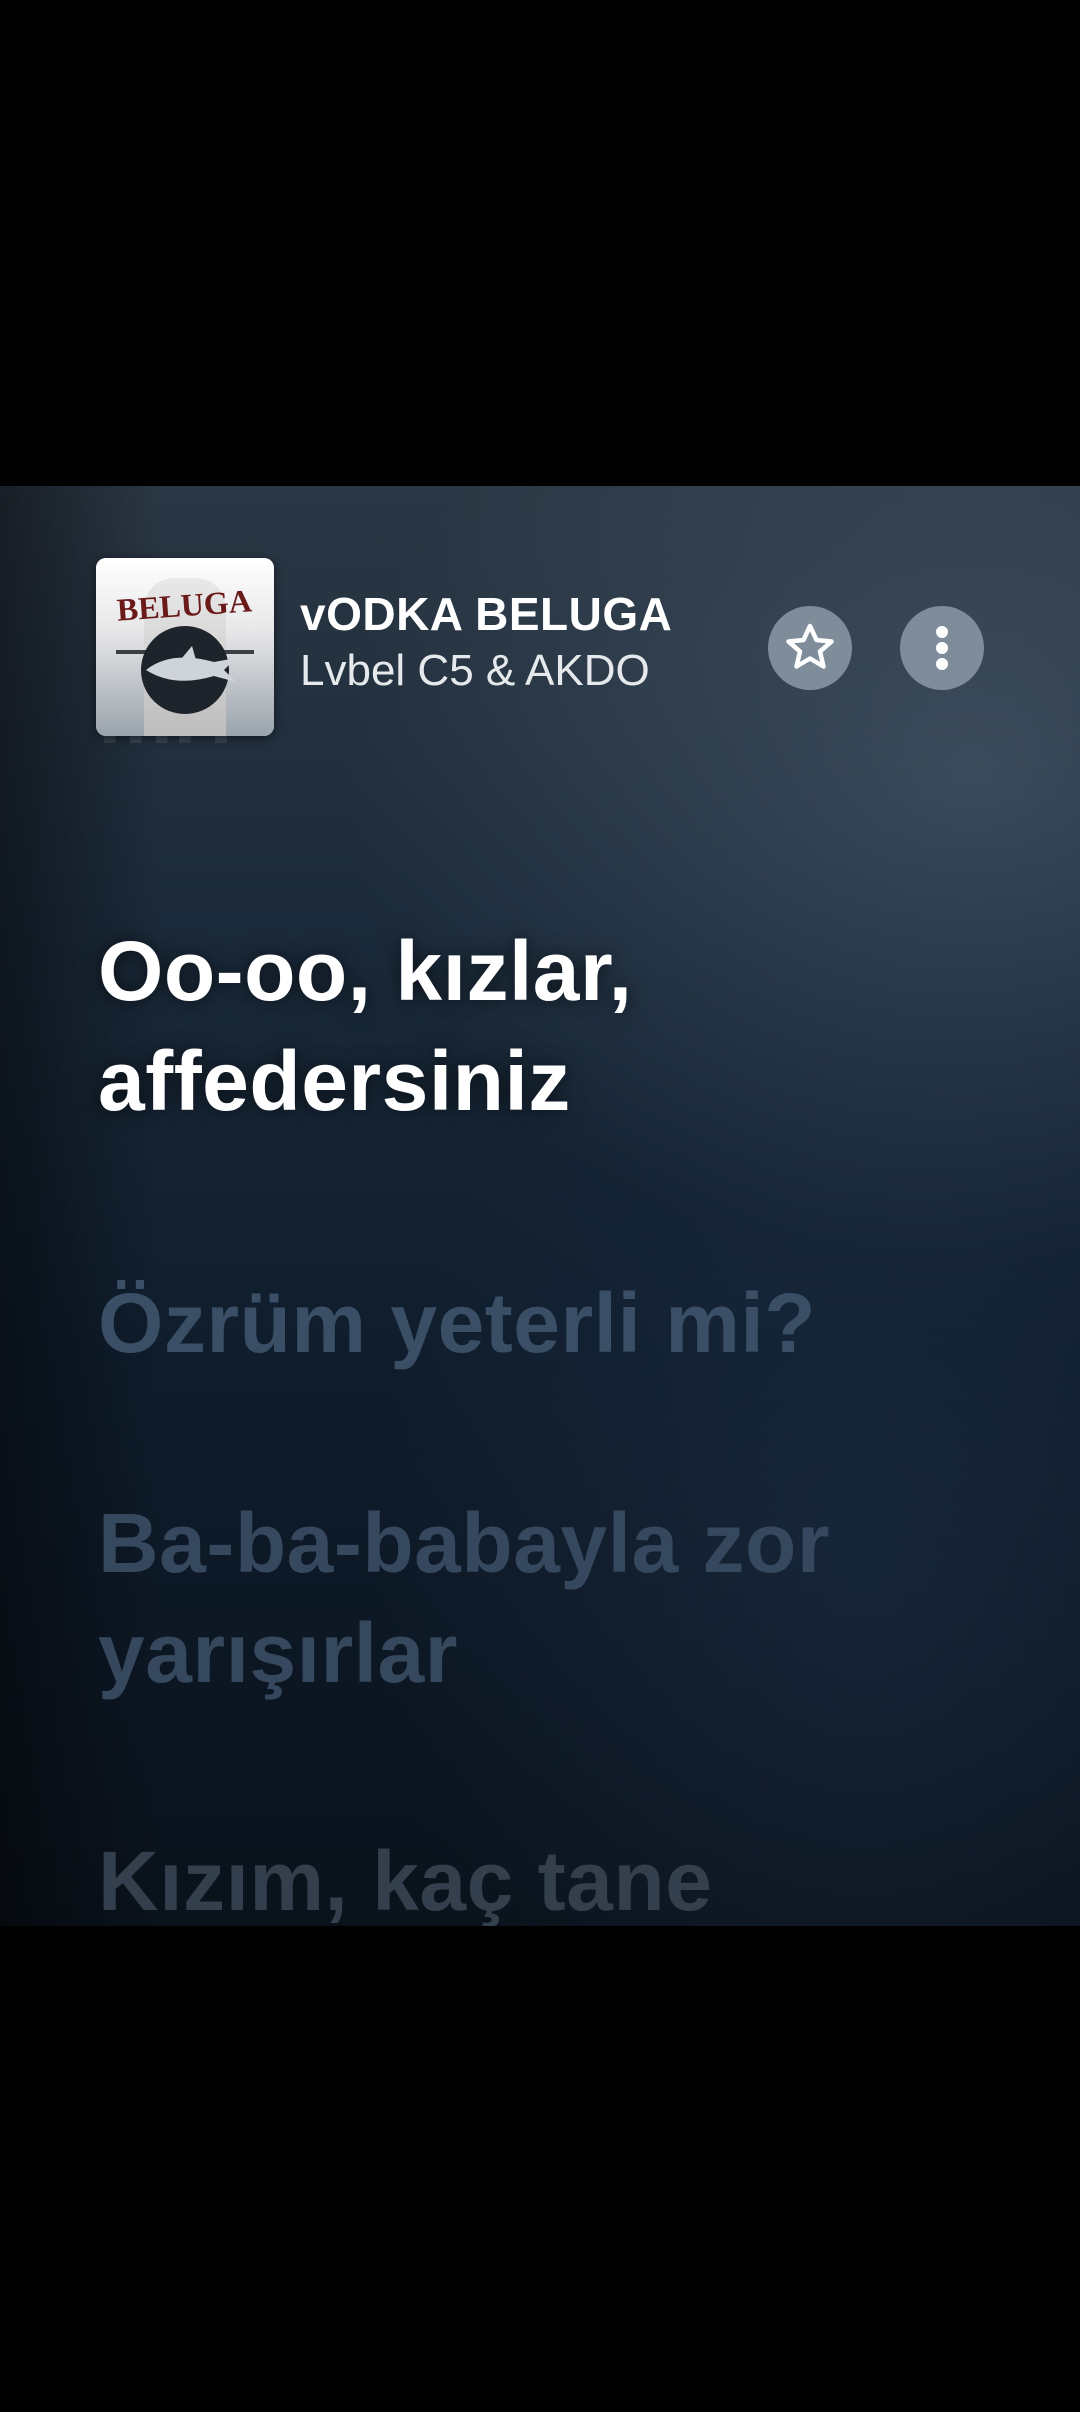 This screenshot has height=2412, width=1080. I want to click on album-artwork: BELUGA, so click(185, 647).